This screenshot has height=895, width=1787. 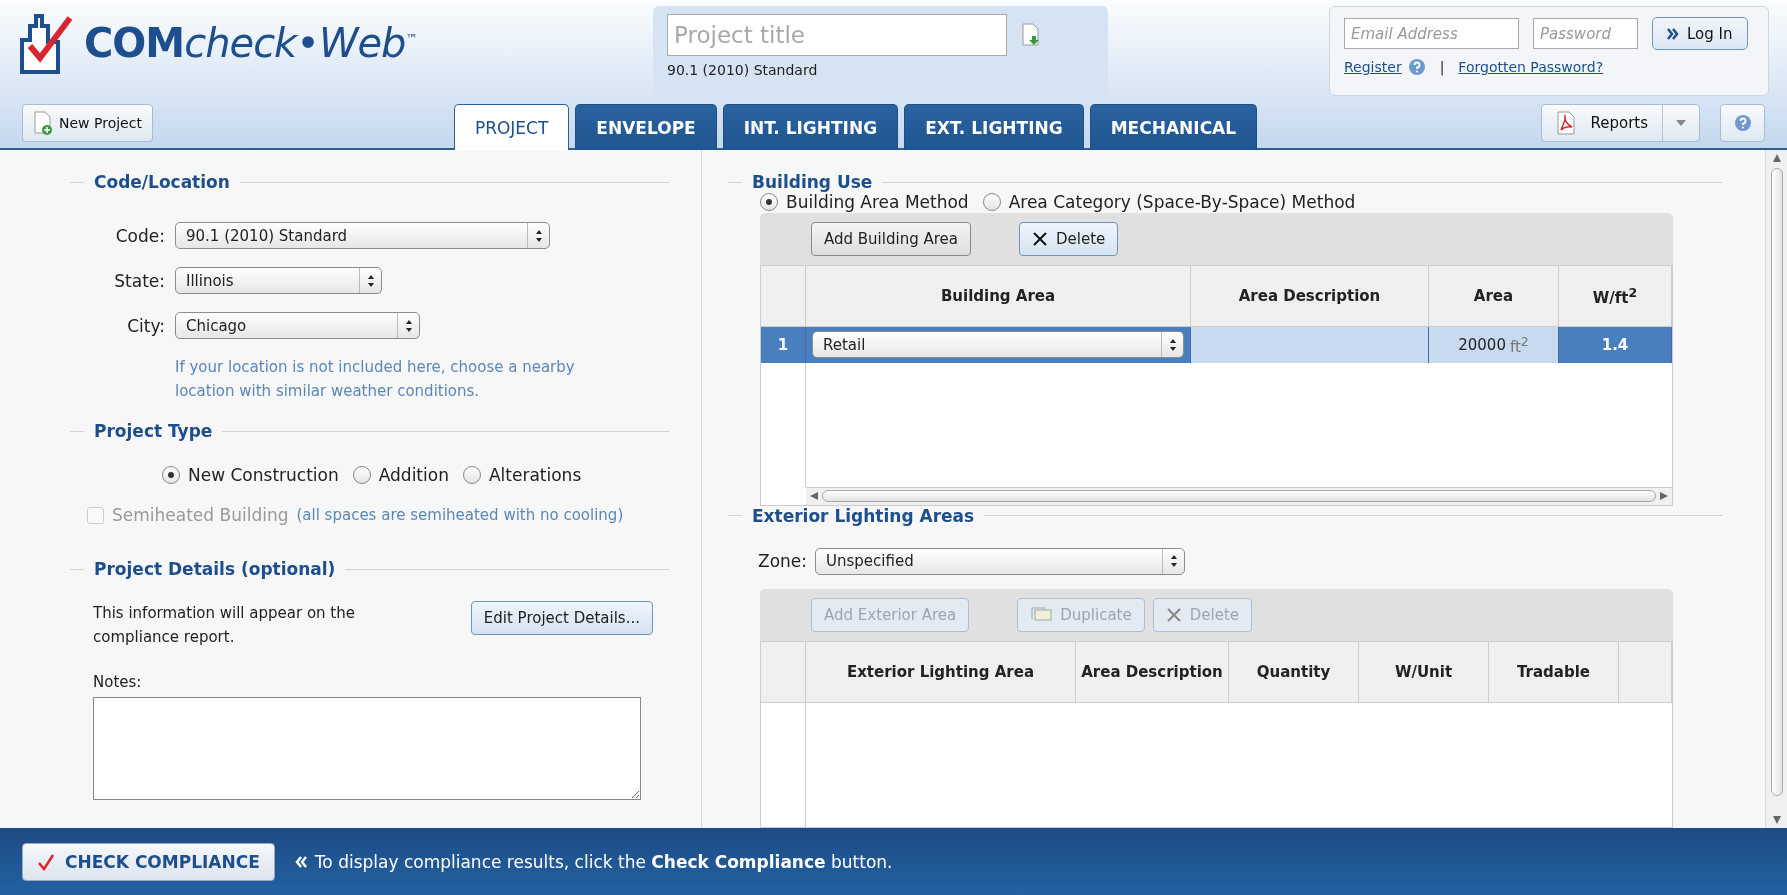 What do you see at coordinates (297, 325) in the screenshot?
I see `dropdown: Chicago` at bounding box center [297, 325].